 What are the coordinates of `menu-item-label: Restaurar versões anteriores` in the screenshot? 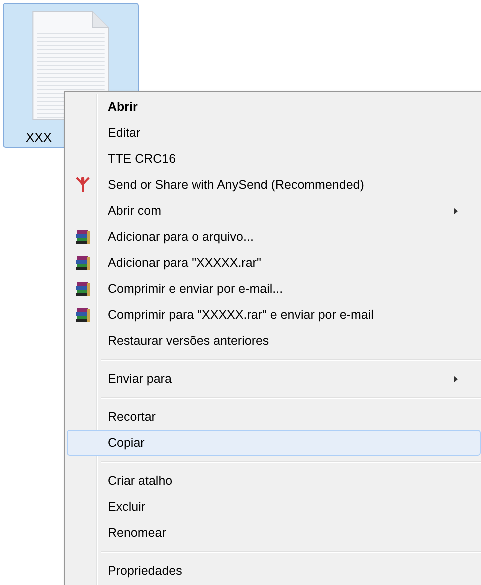 It's located at (189, 341).